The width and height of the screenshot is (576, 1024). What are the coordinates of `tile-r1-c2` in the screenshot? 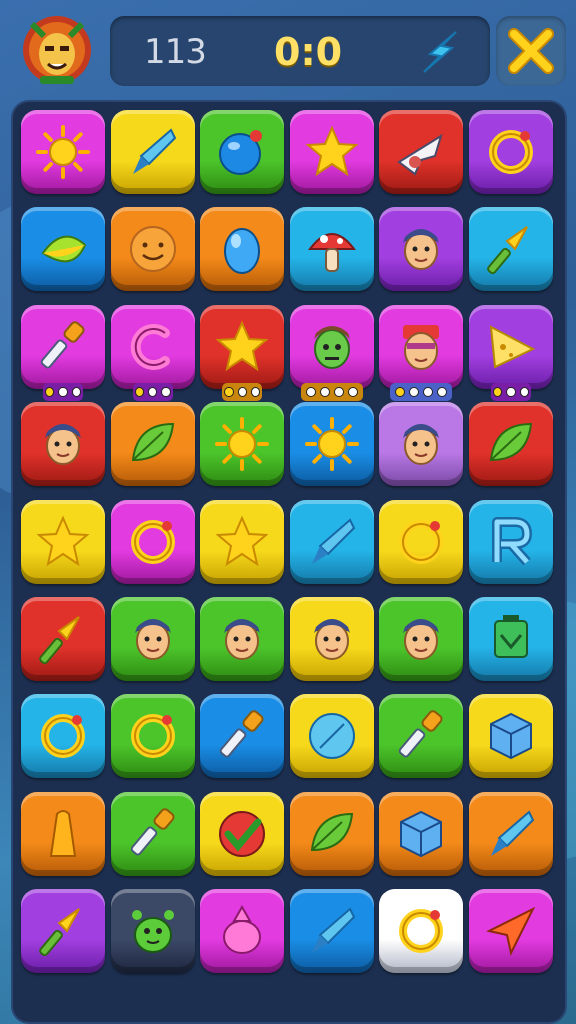 It's located at (152, 152).